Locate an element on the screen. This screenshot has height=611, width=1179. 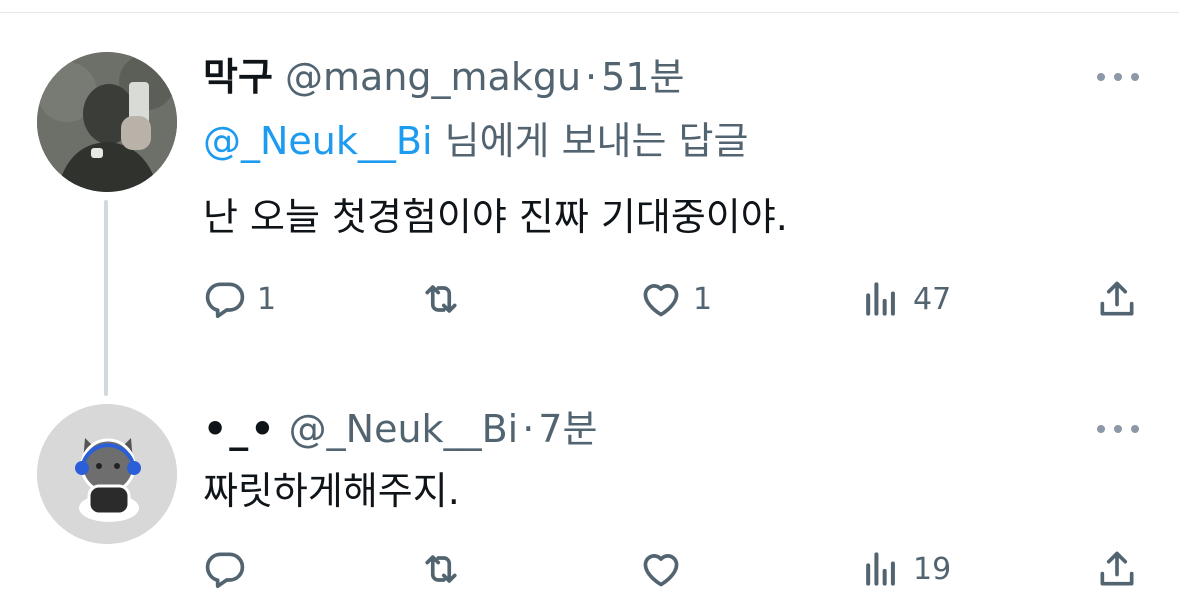
timestamp: 51분 is located at coordinates (642, 77).